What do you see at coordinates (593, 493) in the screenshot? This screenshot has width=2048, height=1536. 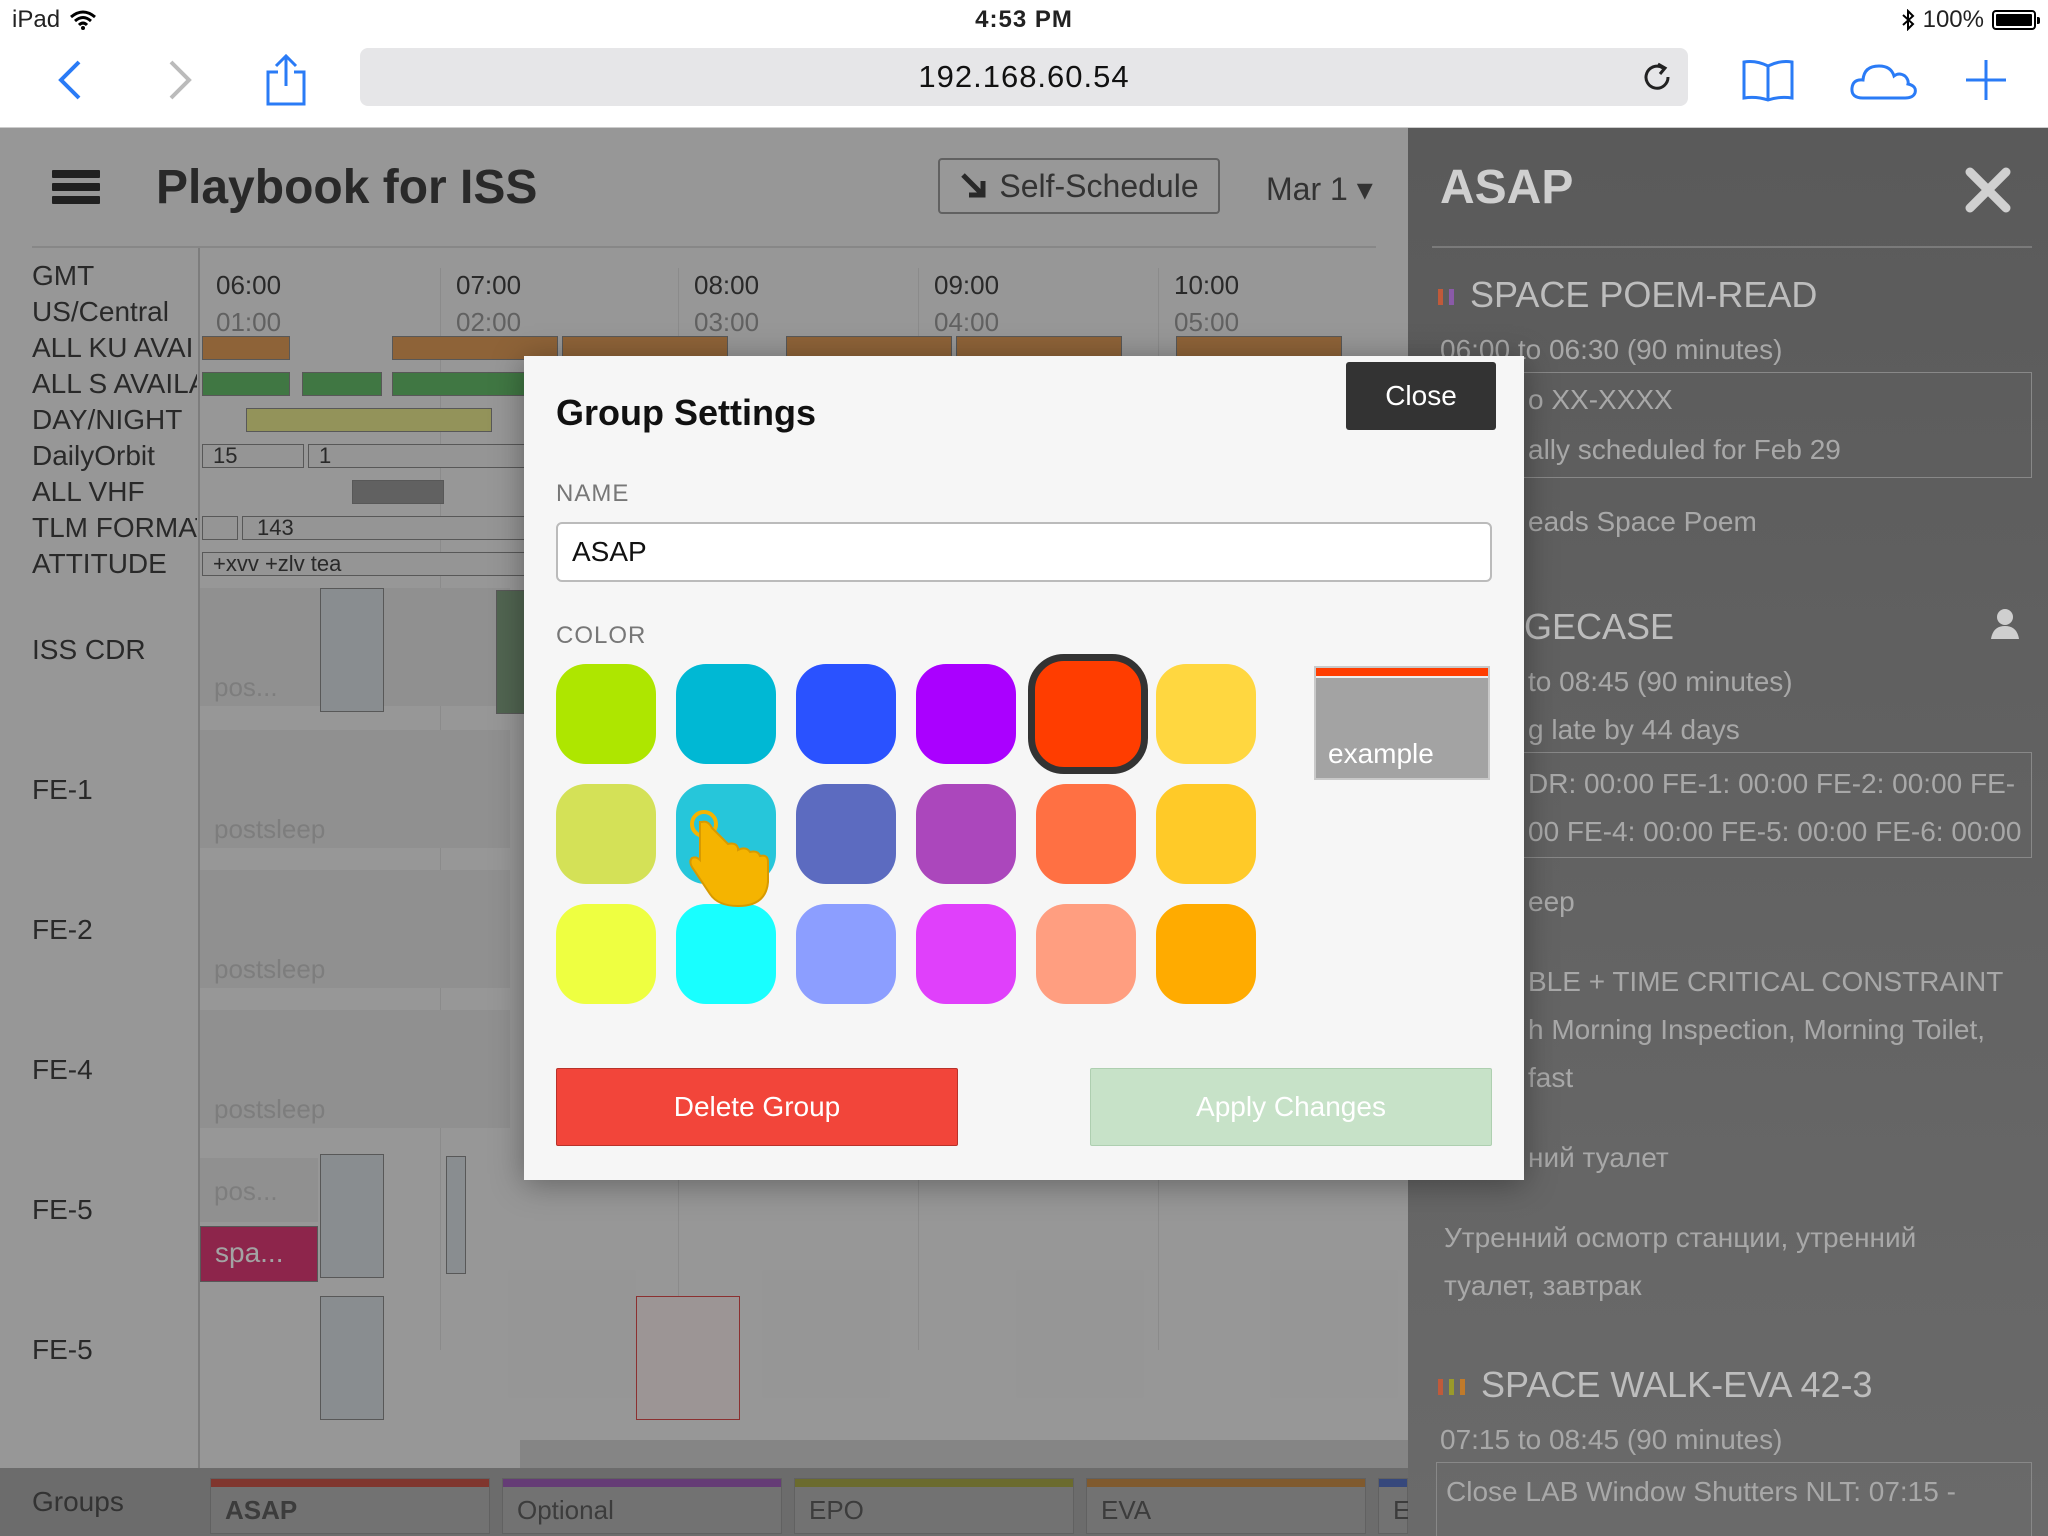 I see `name-label: NAME` at bounding box center [593, 493].